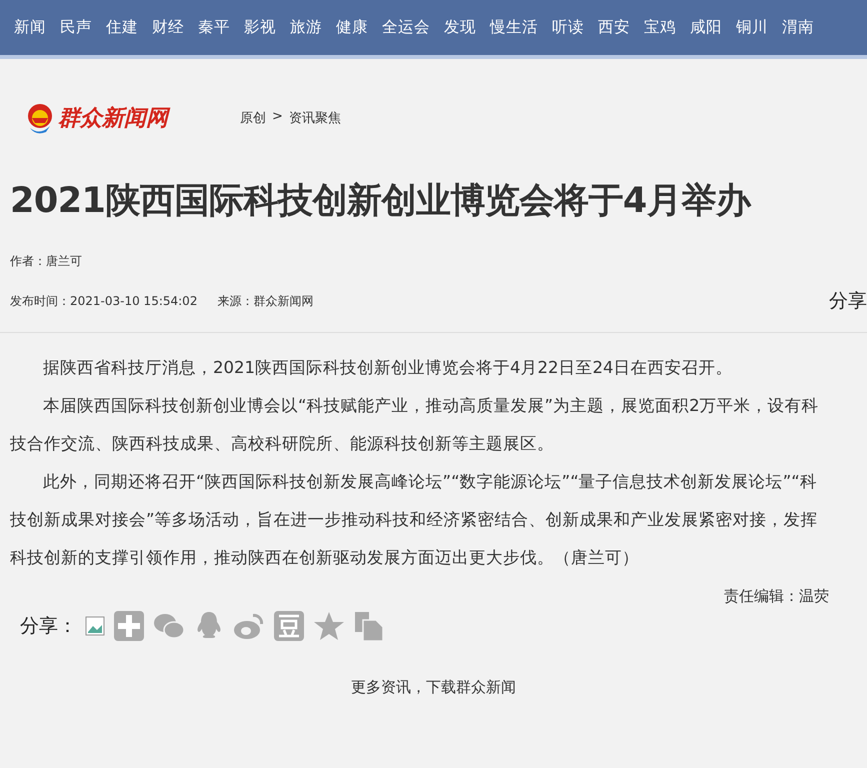 This screenshot has width=867, height=768. Describe the element at coordinates (306, 27) in the screenshot. I see `nav-link: 旅游` at that location.